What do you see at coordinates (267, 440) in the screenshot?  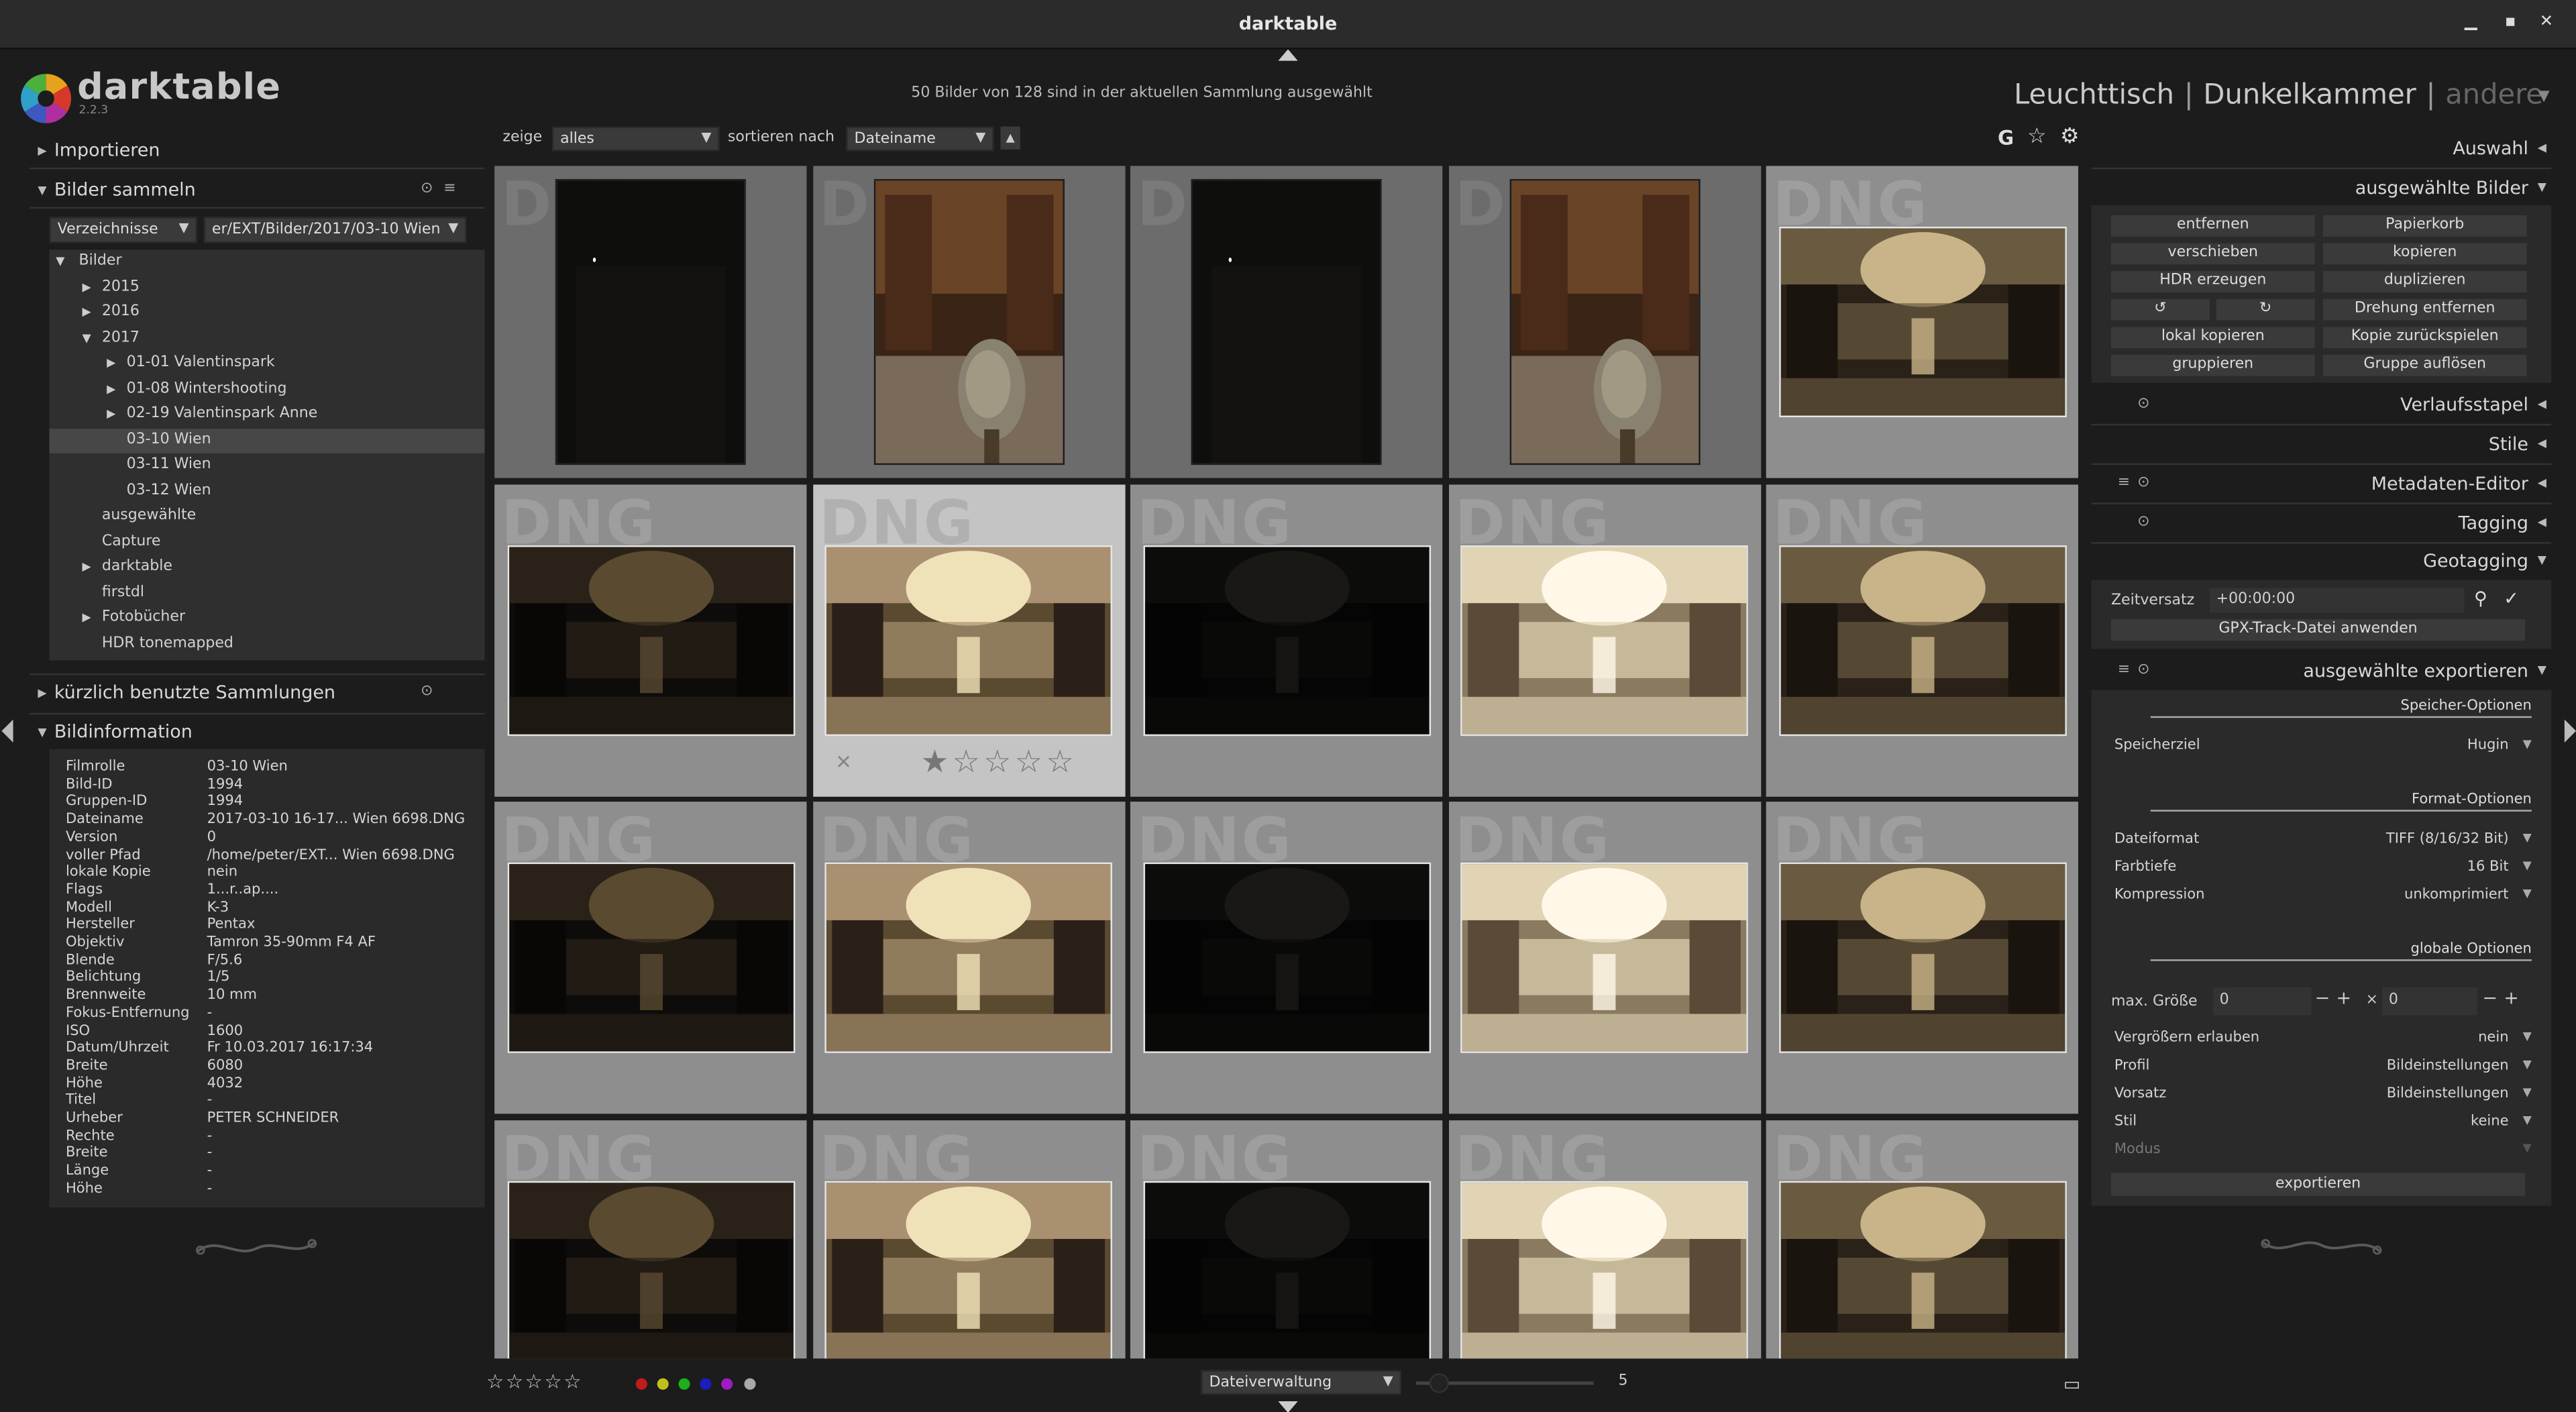 I see `tree-item-selected: 03-10 Wien` at bounding box center [267, 440].